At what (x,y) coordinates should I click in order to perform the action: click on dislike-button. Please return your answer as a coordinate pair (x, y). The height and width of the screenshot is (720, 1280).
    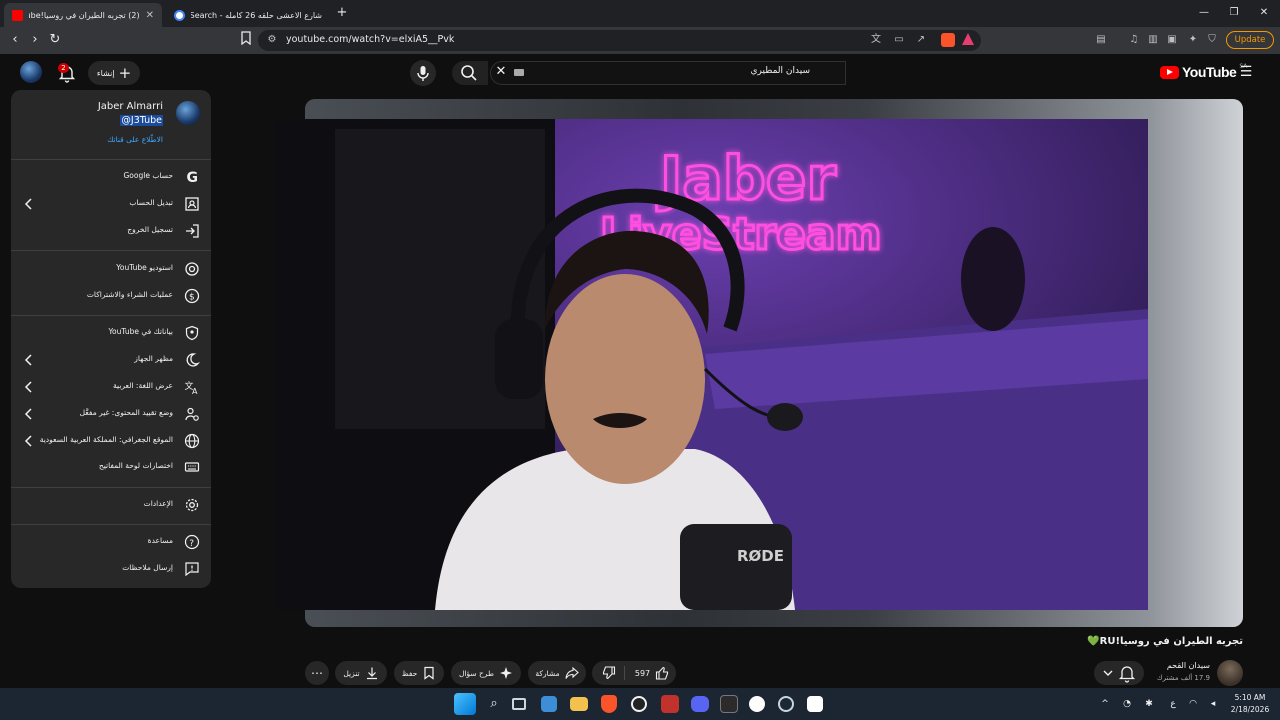
    Looking at the image, I should click on (609, 673).